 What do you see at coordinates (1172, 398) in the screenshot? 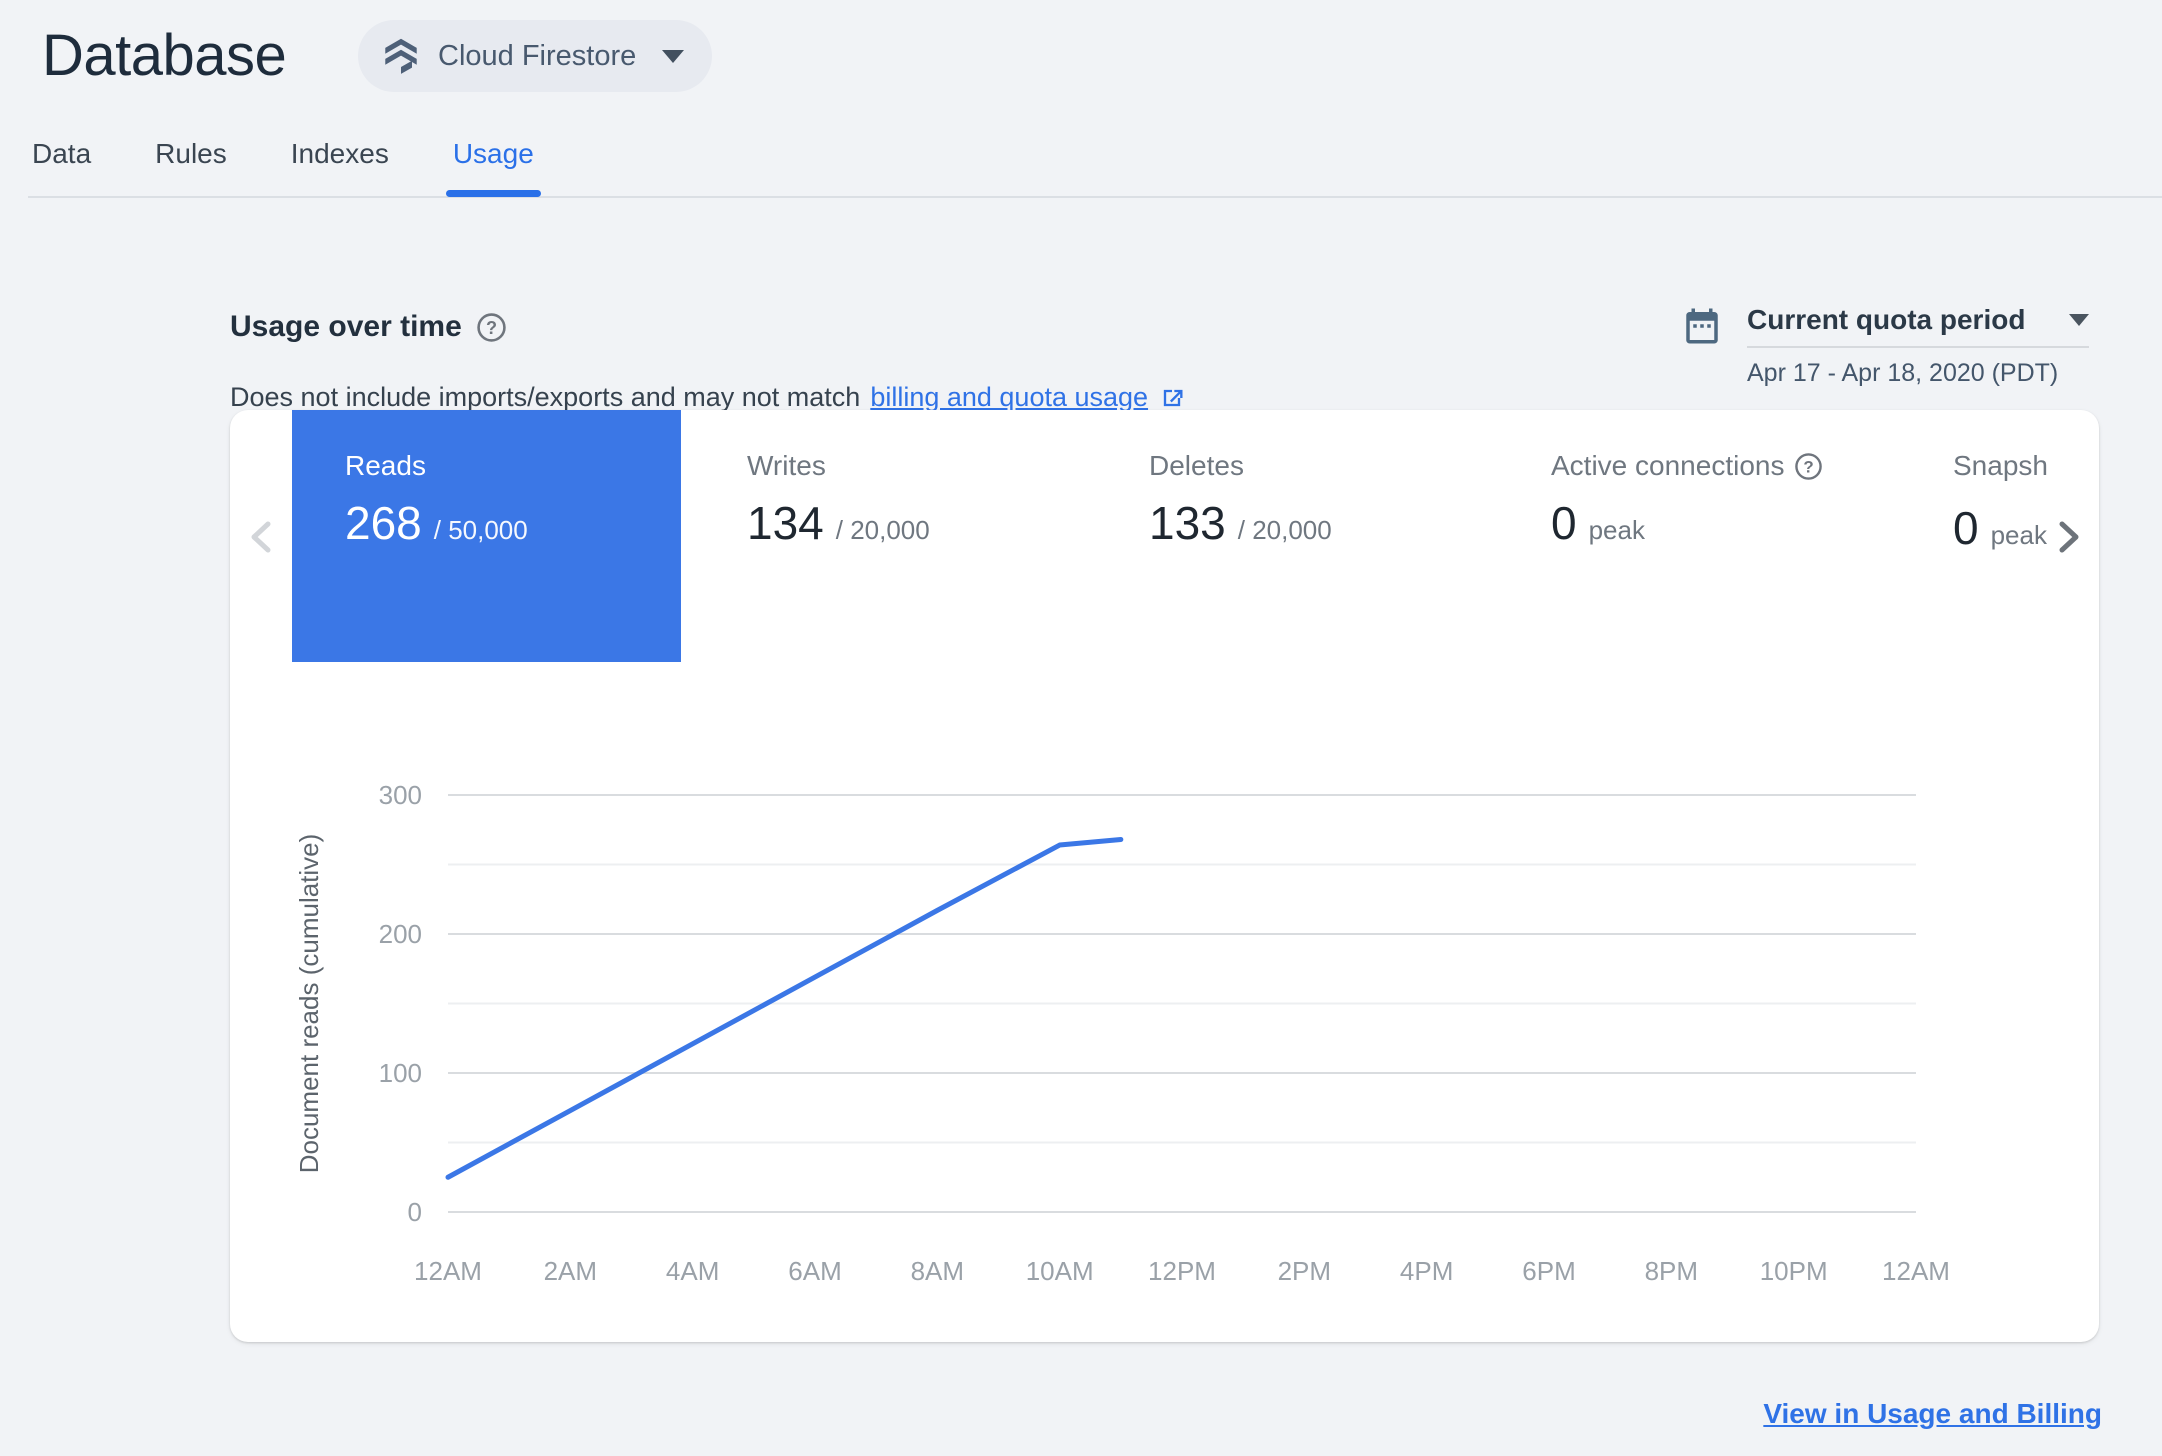
I see `external-link-icon` at bounding box center [1172, 398].